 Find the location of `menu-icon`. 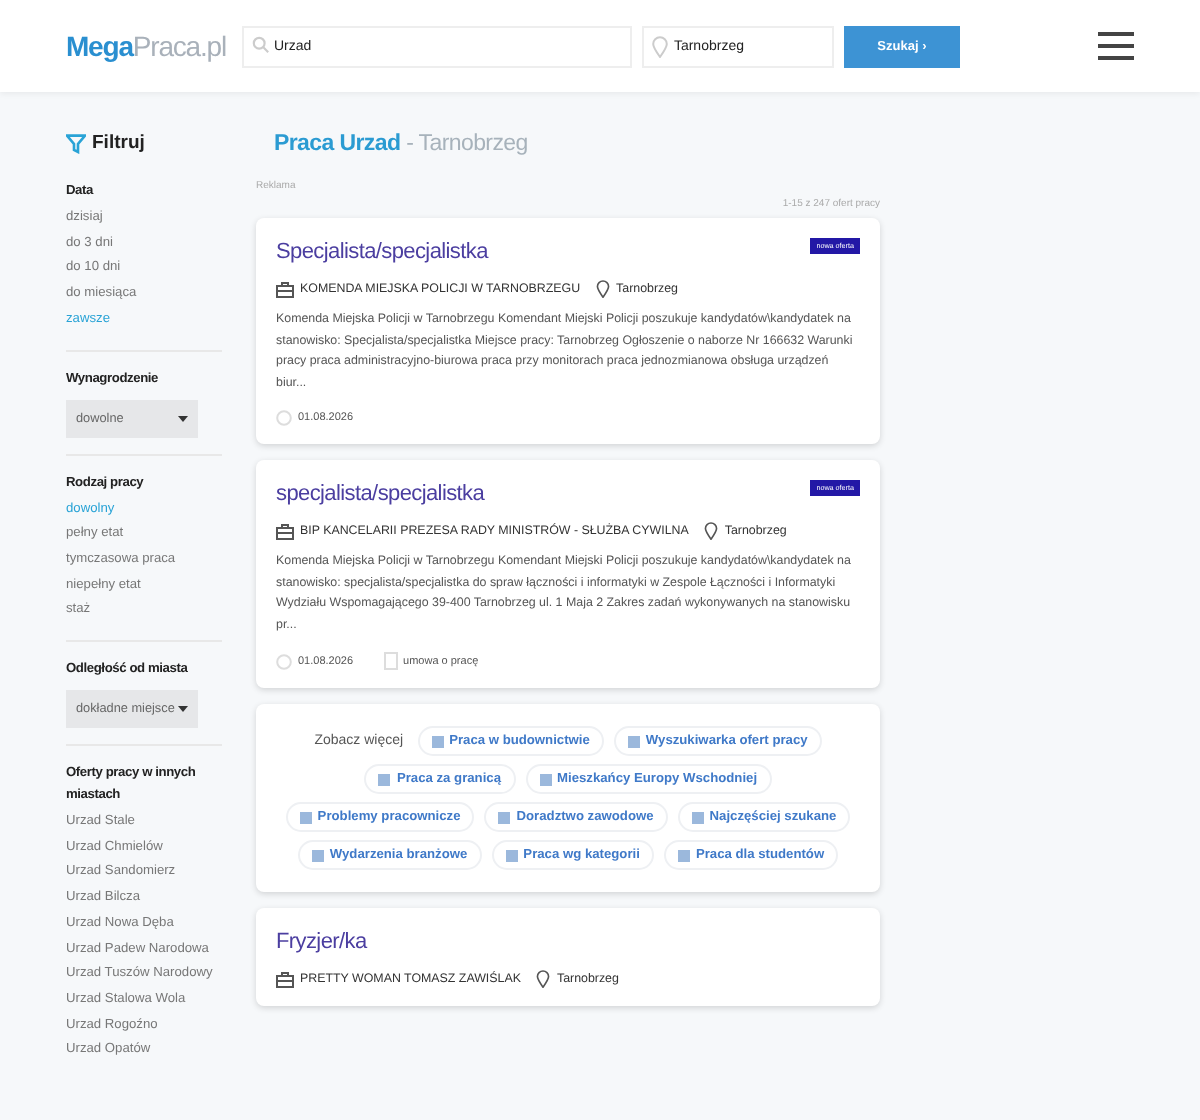

menu-icon is located at coordinates (1116, 46).